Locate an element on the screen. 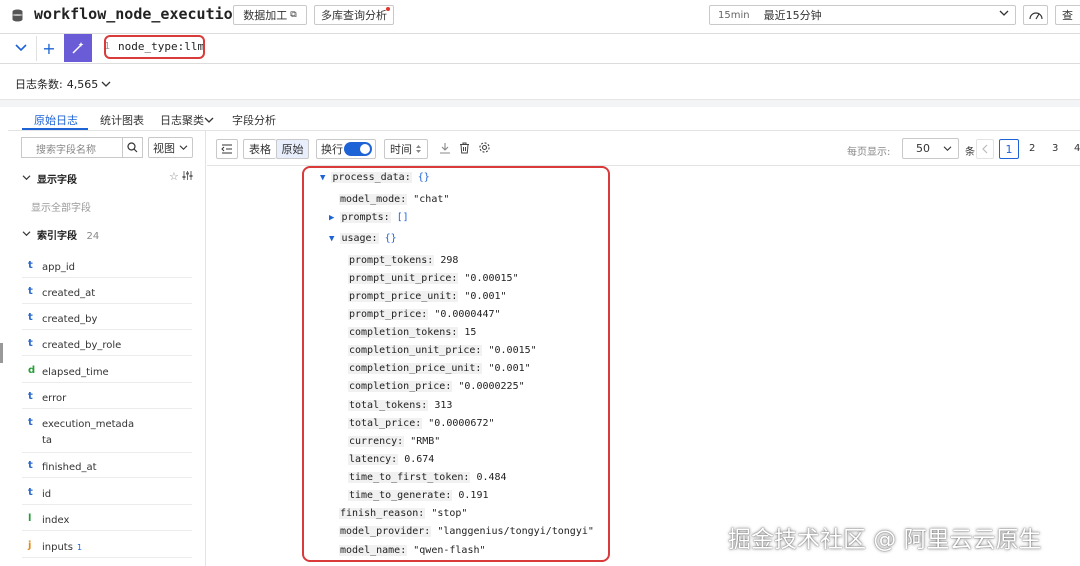  field-item-error: t error is located at coordinates (107, 398).